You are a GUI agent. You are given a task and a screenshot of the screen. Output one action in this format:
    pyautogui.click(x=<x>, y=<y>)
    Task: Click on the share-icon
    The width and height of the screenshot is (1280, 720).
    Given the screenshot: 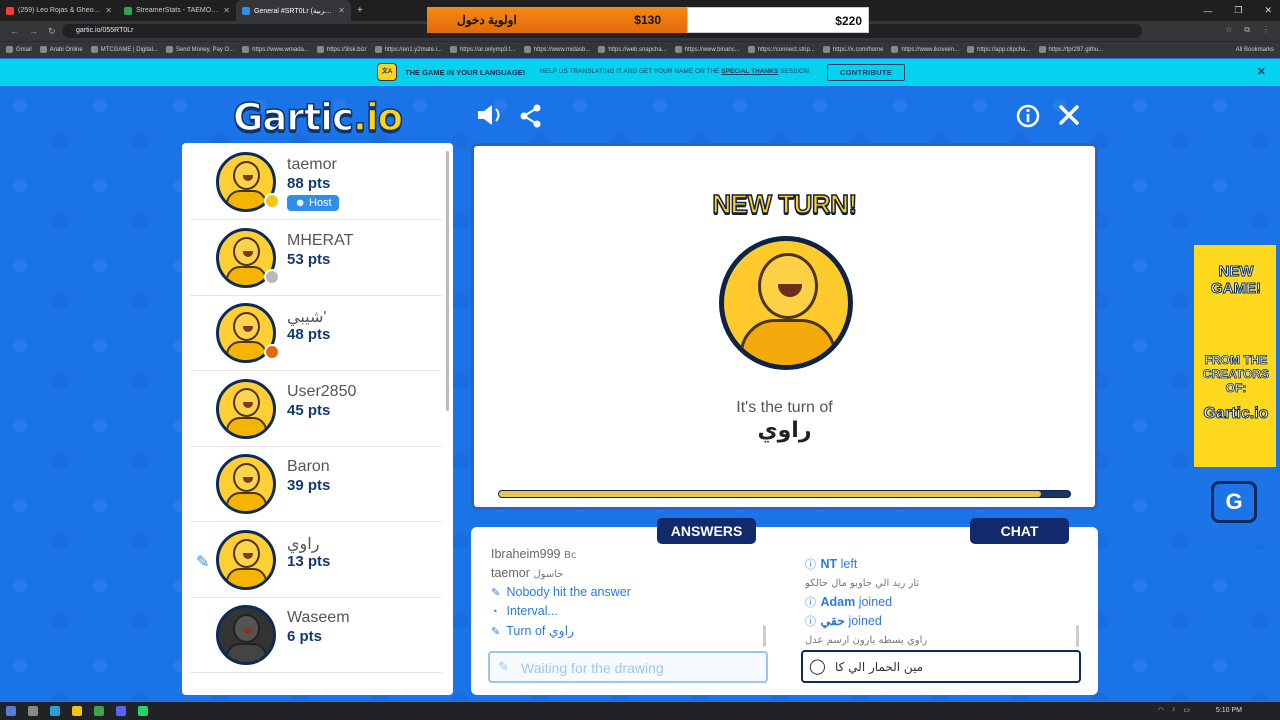 What is the action you would take?
    pyautogui.click(x=531, y=116)
    